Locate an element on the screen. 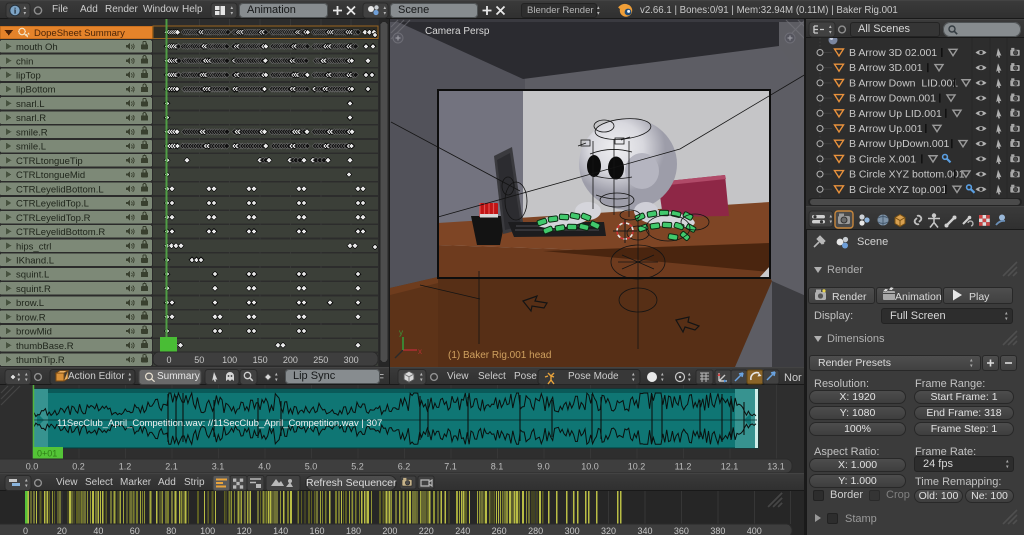 The width and height of the screenshot is (1024, 535). svg-text: 40 is located at coordinates (98, 530).